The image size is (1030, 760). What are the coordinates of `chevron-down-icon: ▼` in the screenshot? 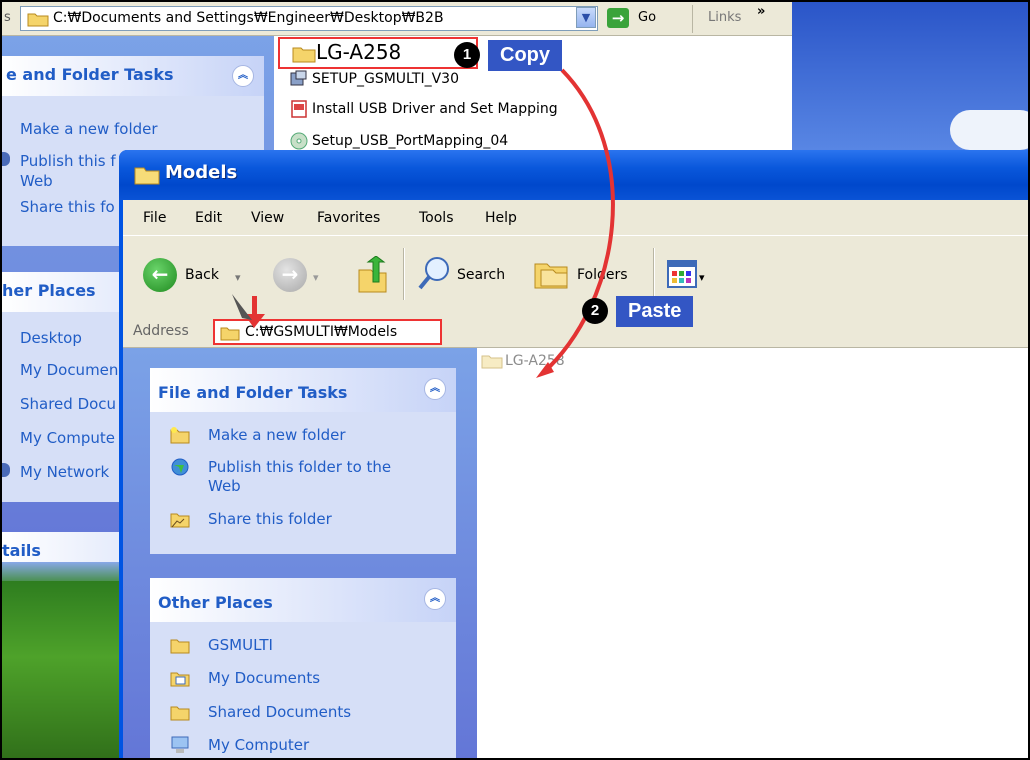 It's located at (586, 17).